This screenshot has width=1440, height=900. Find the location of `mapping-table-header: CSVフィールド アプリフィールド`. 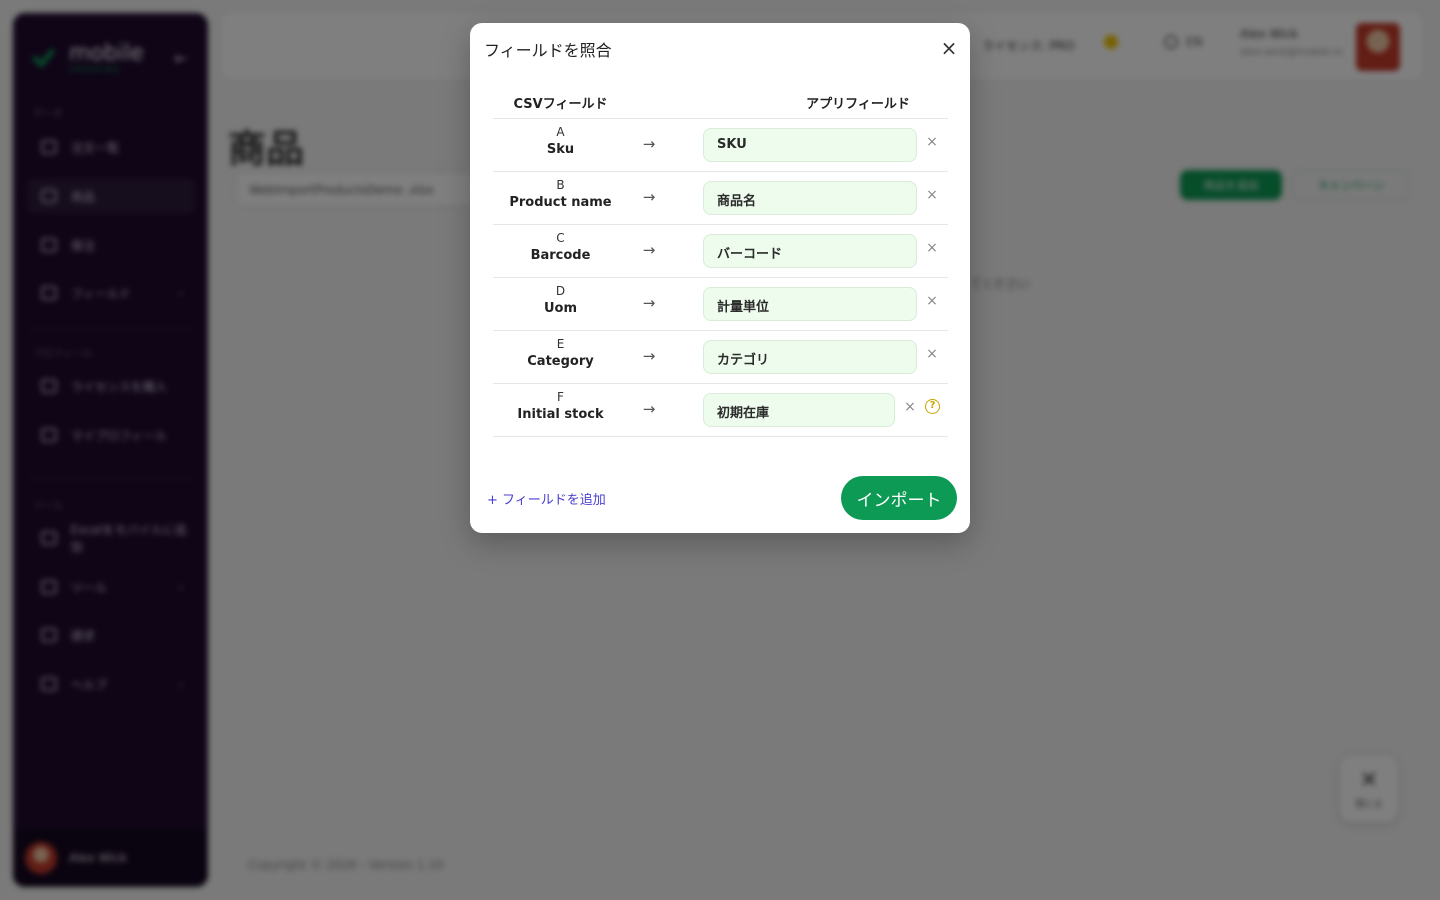

mapping-table-header: CSVフィールド アプリフィールド is located at coordinates (720, 106).